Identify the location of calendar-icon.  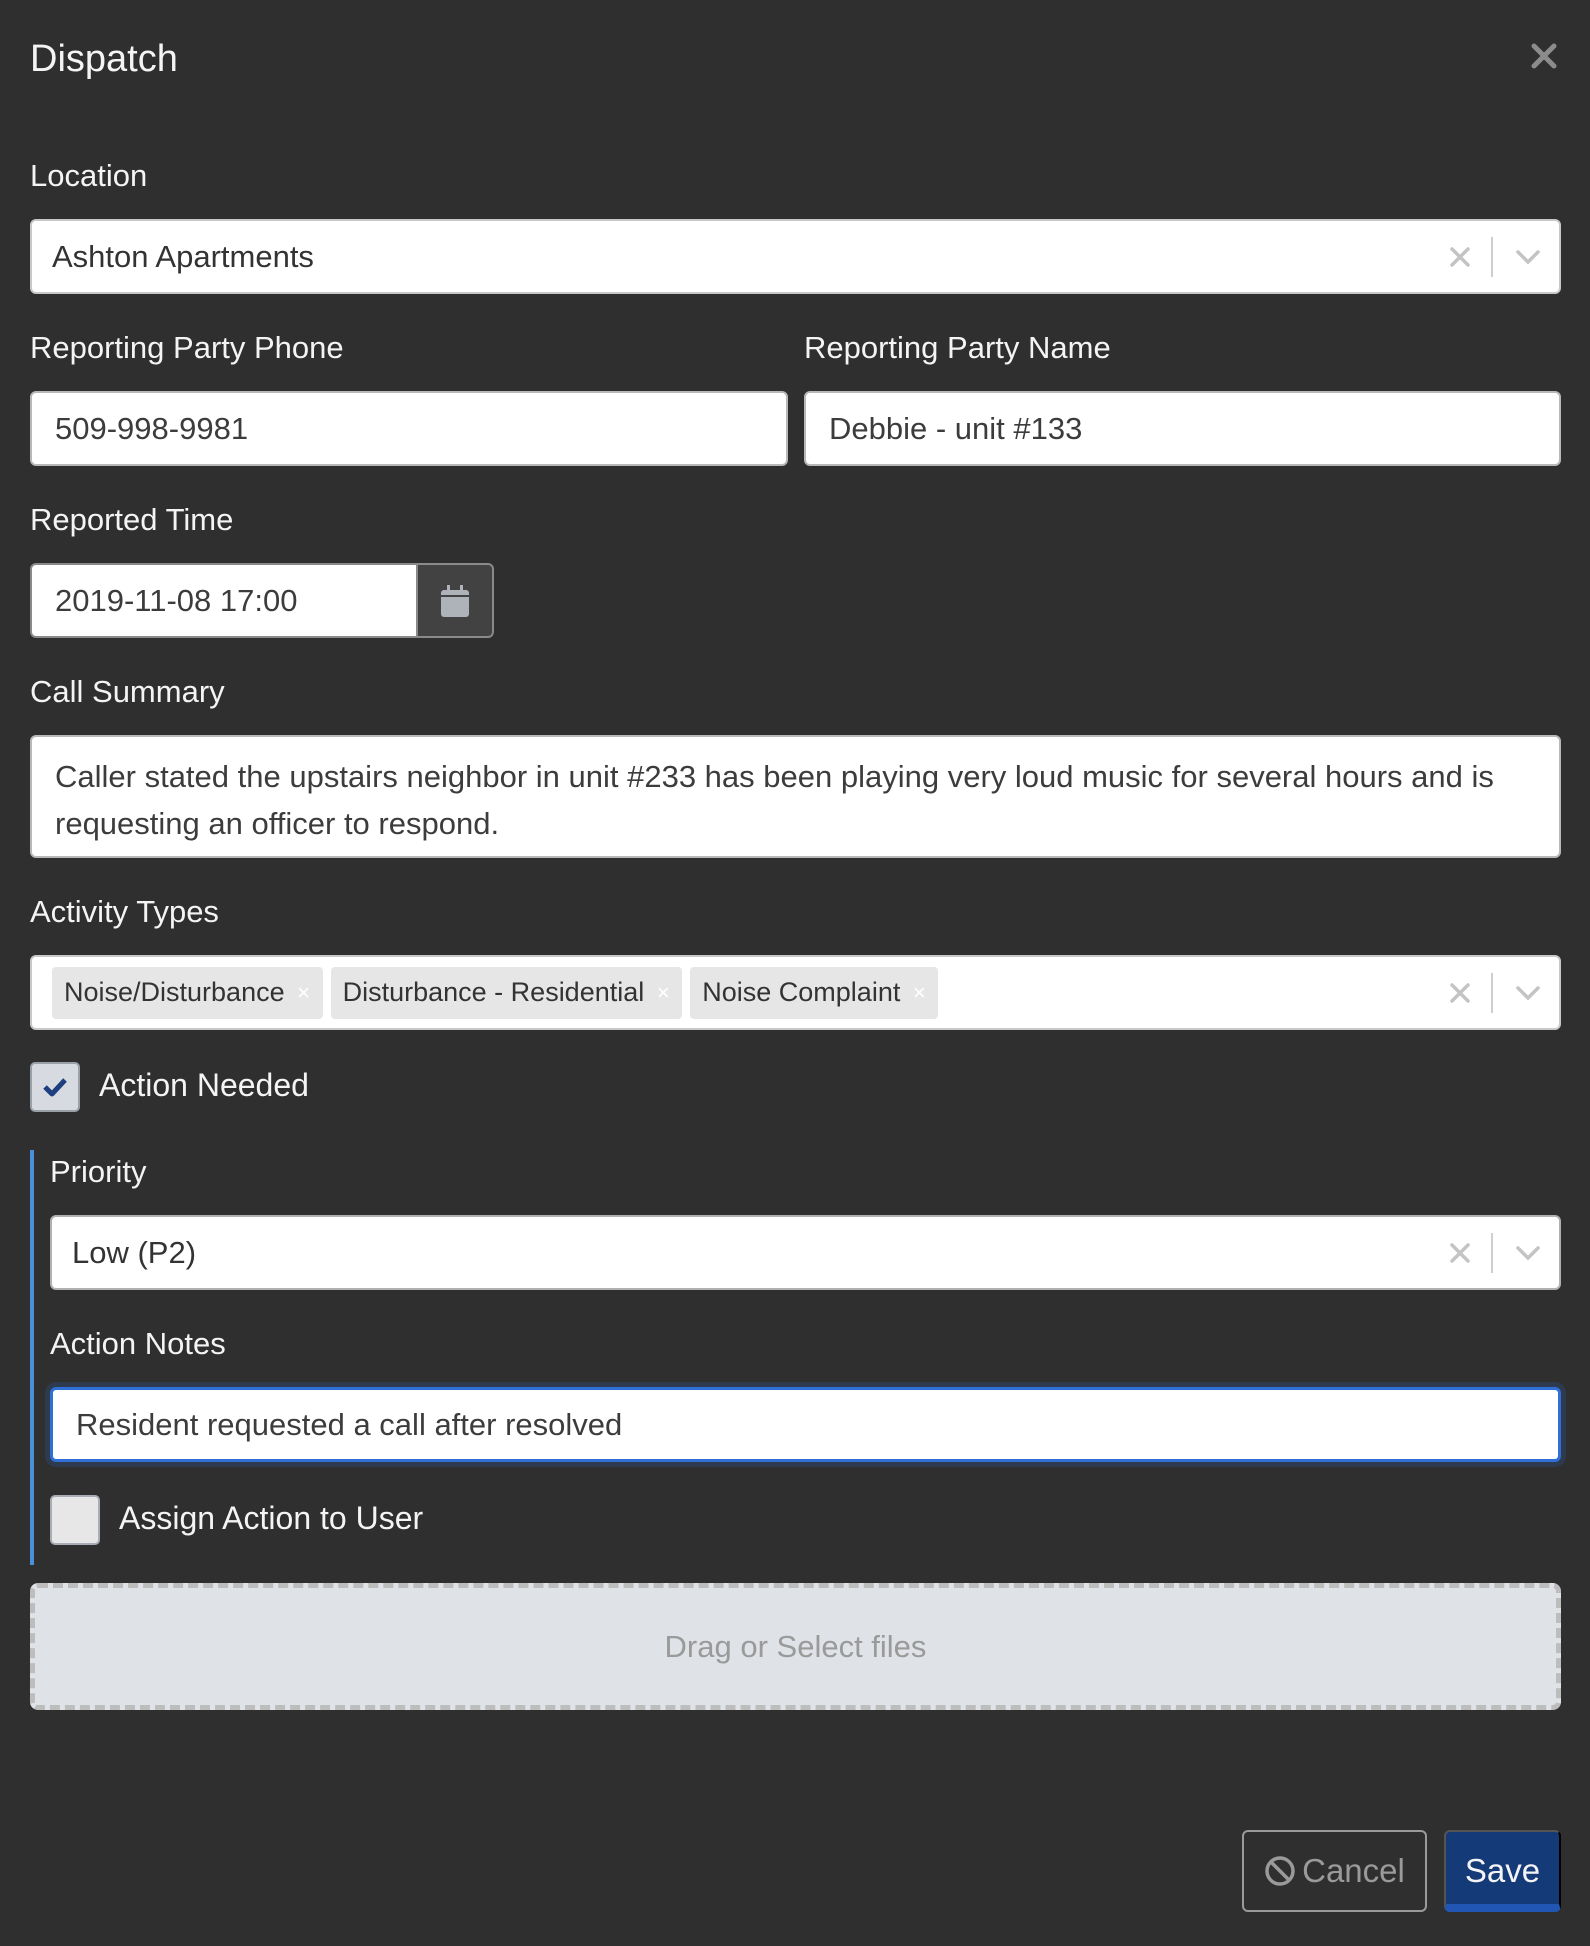
(455, 600).